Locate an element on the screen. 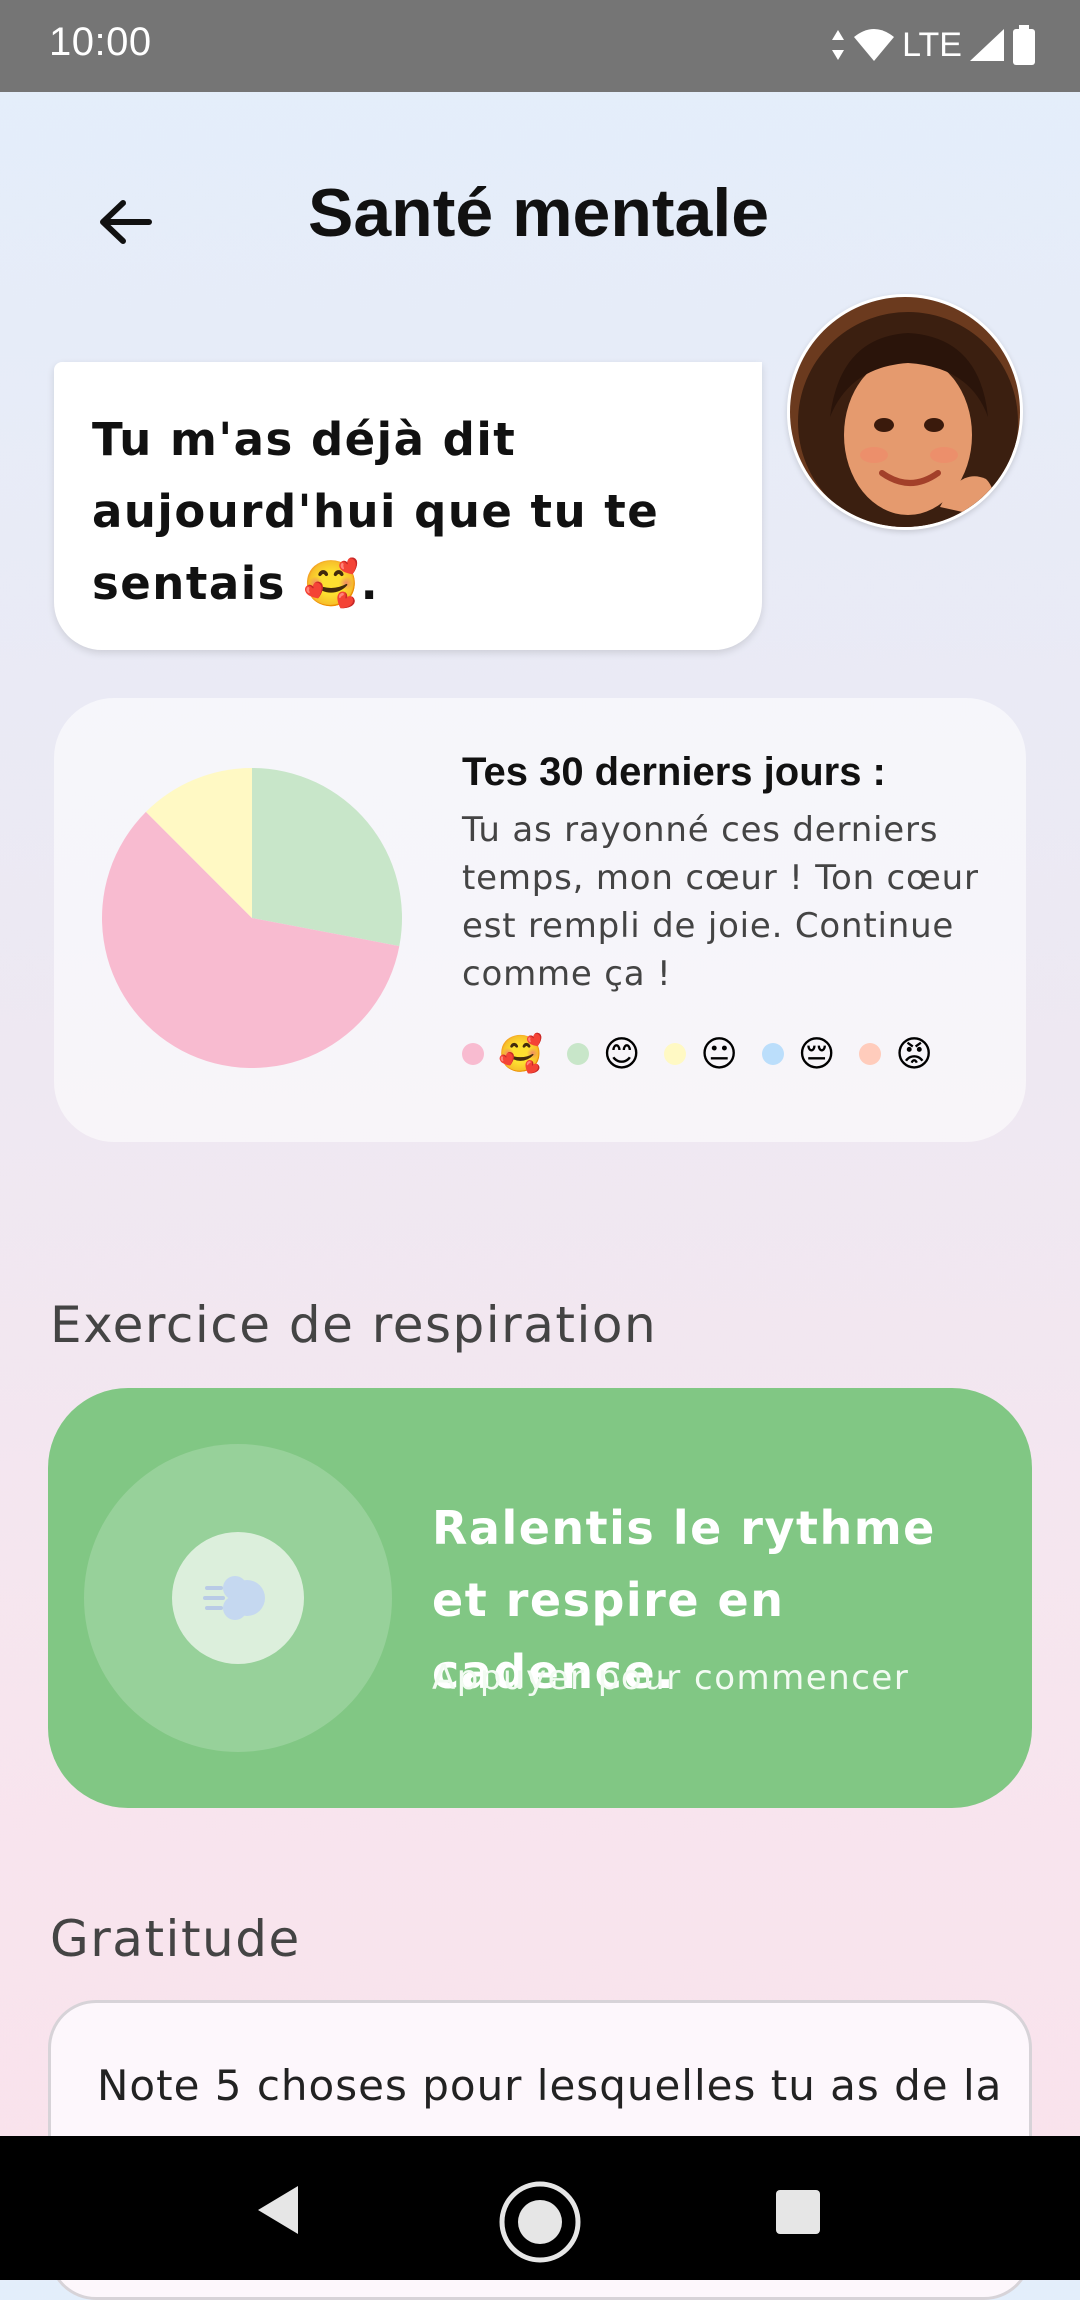 This screenshot has height=2300, width=1080. pie-slice is located at coordinates (327, 857).